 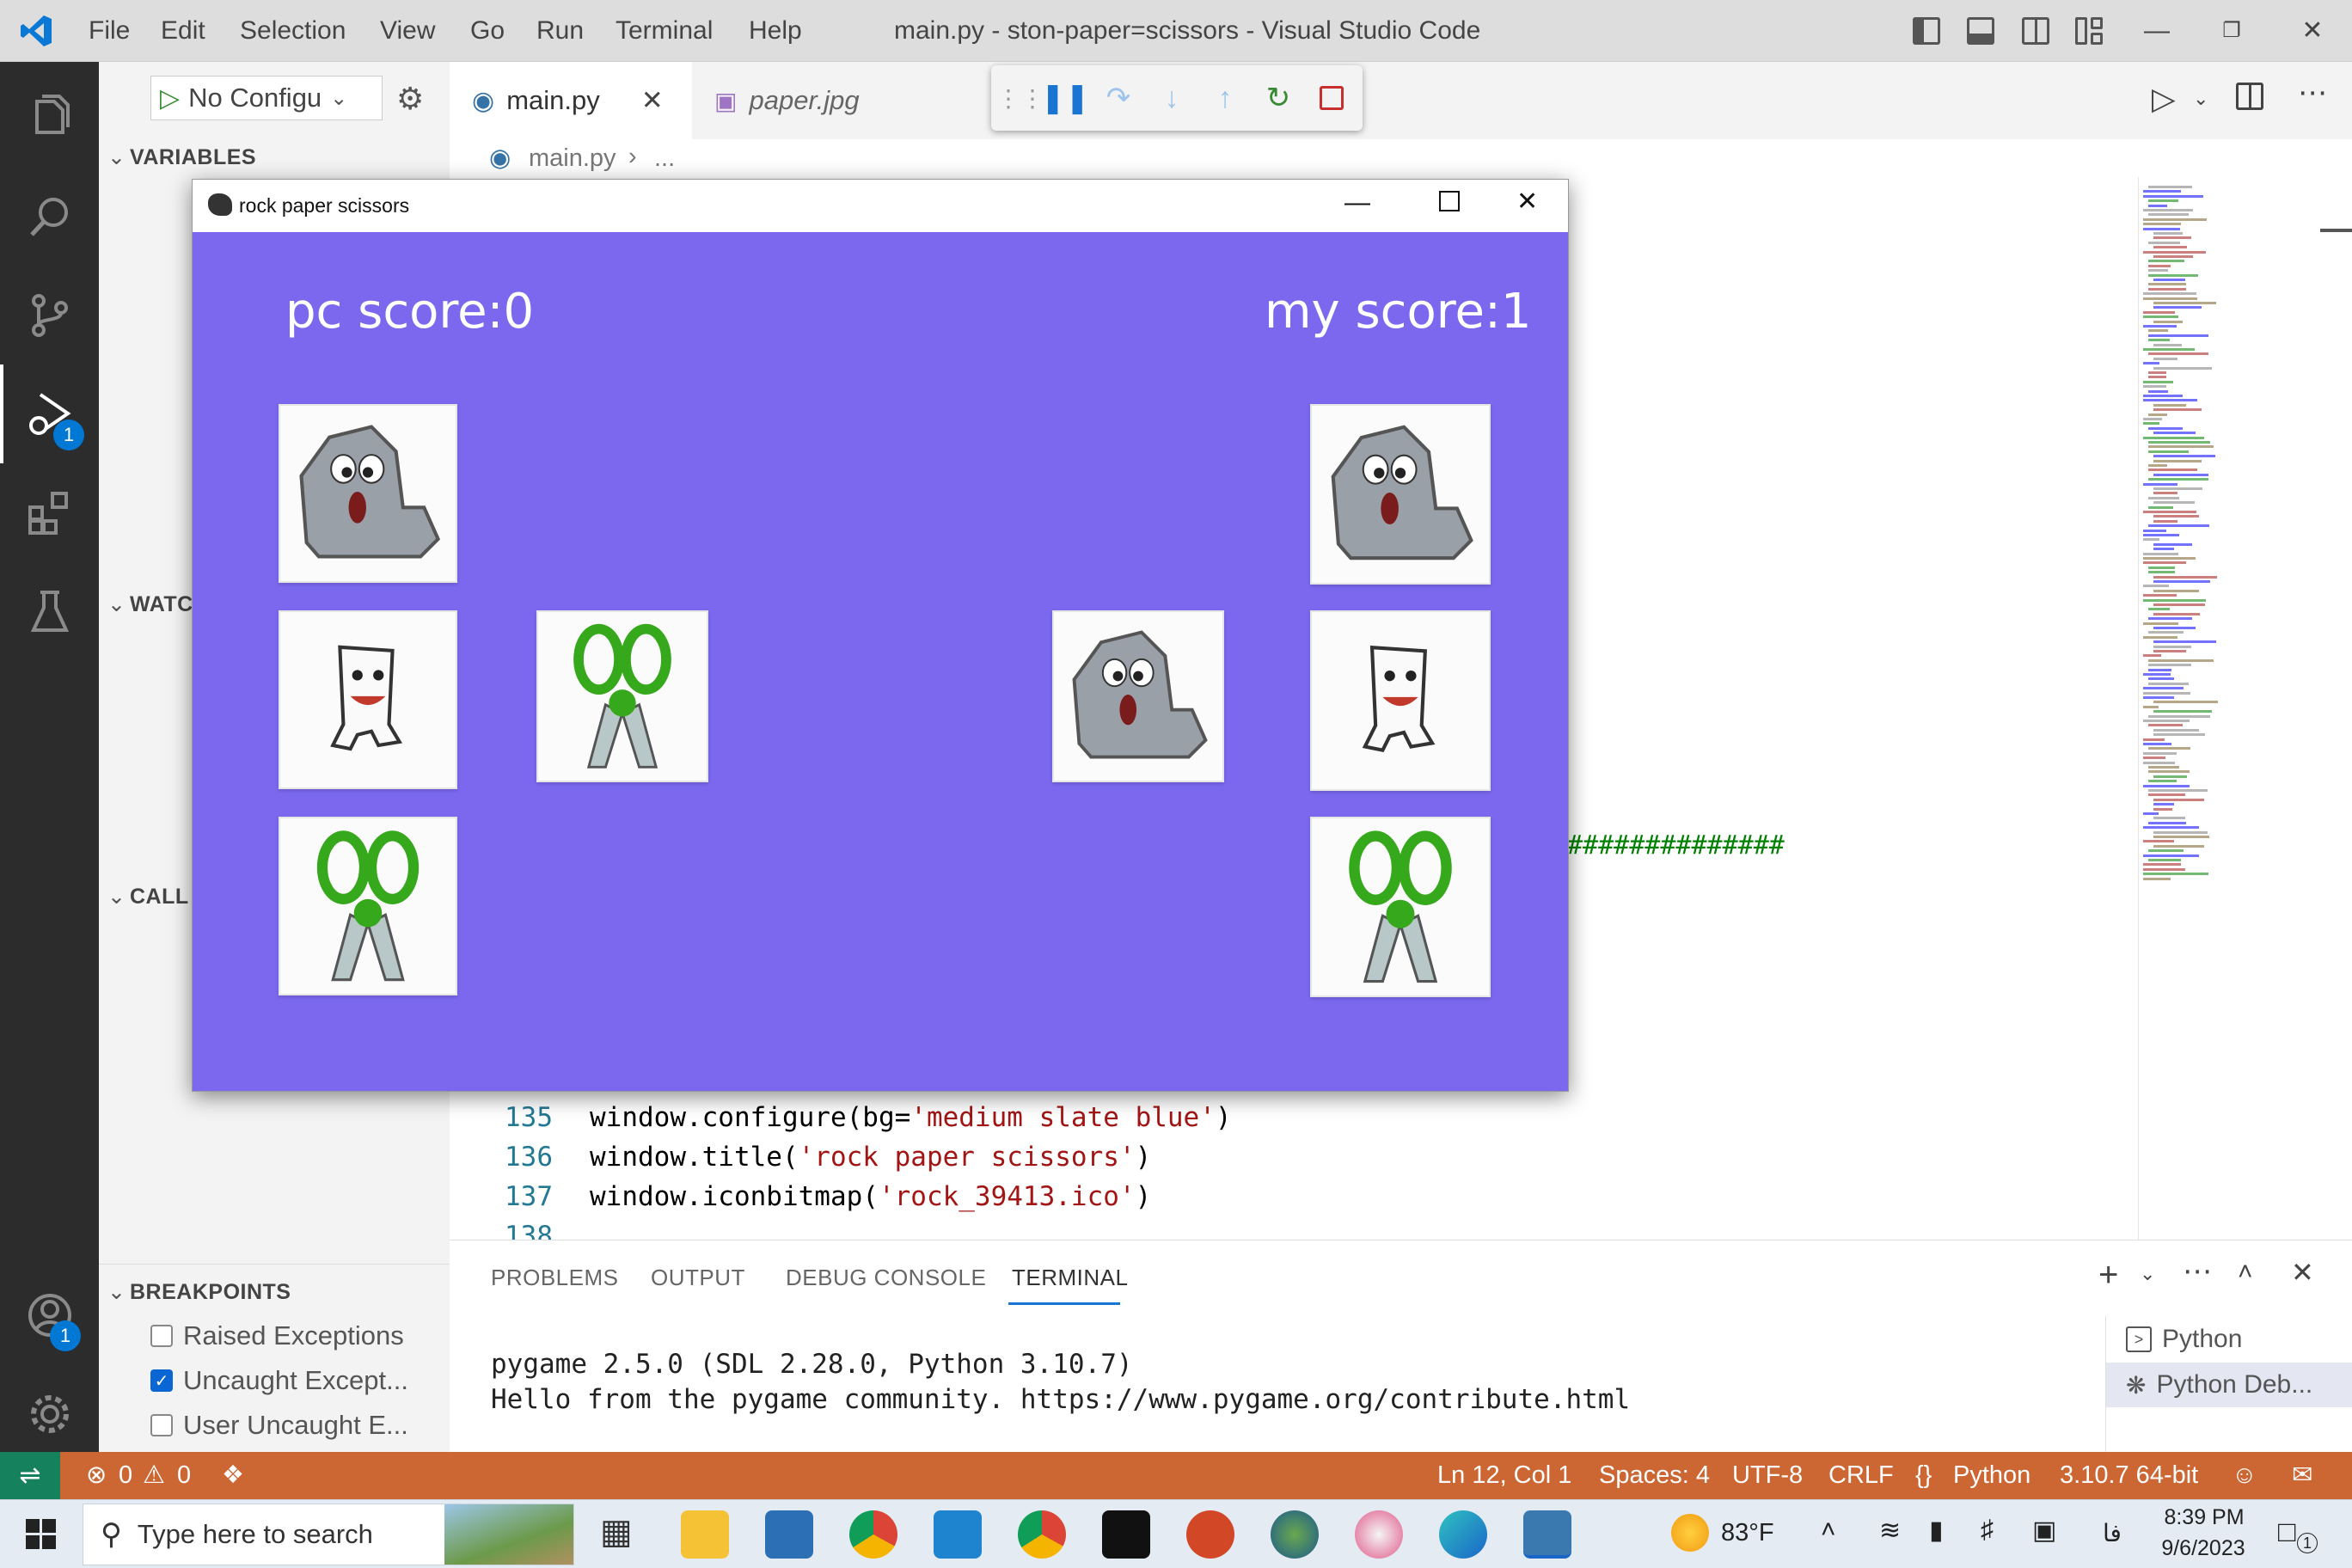 I want to click on breadcrumb-file: main.py, so click(x=572, y=158).